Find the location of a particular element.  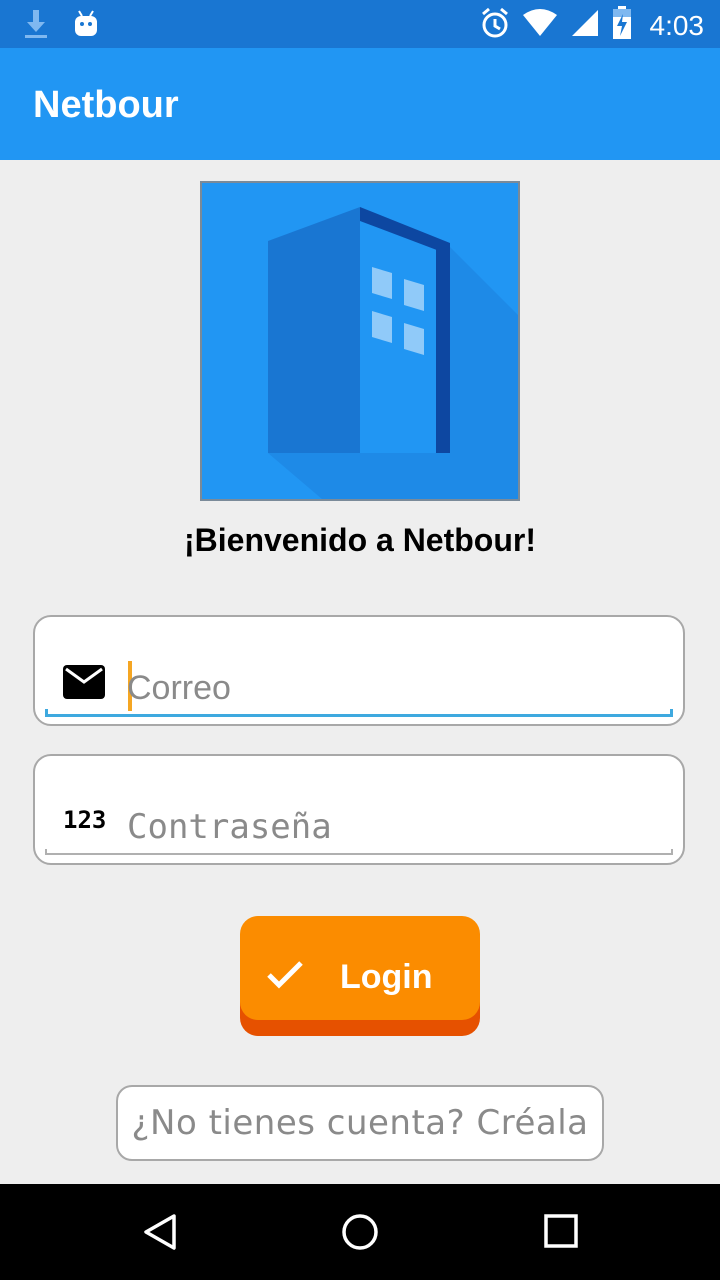

app-bar: Netbour is located at coordinates (360, 104).